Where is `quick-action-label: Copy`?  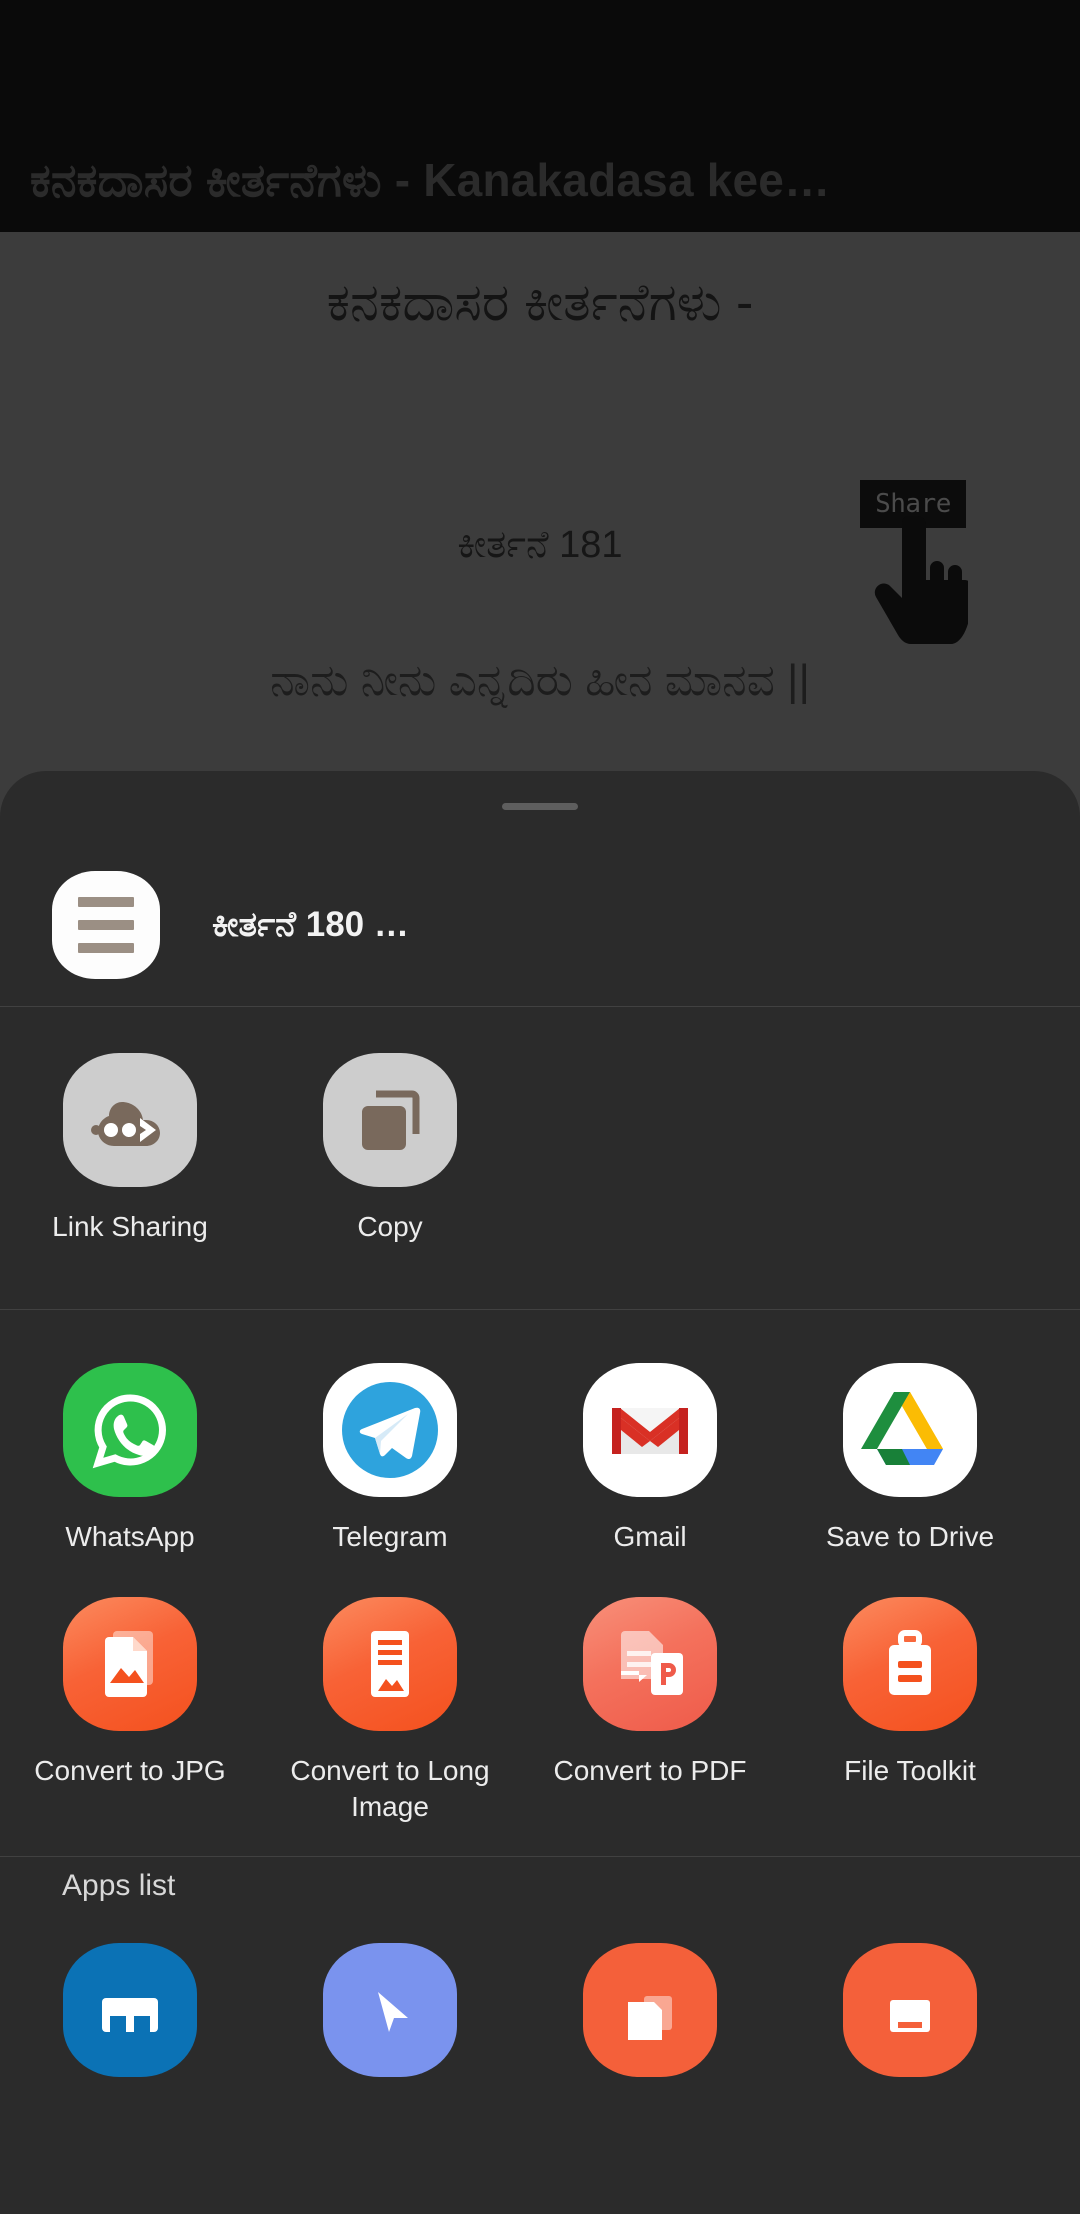 quick-action-label: Copy is located at coordinates (390, 1226).